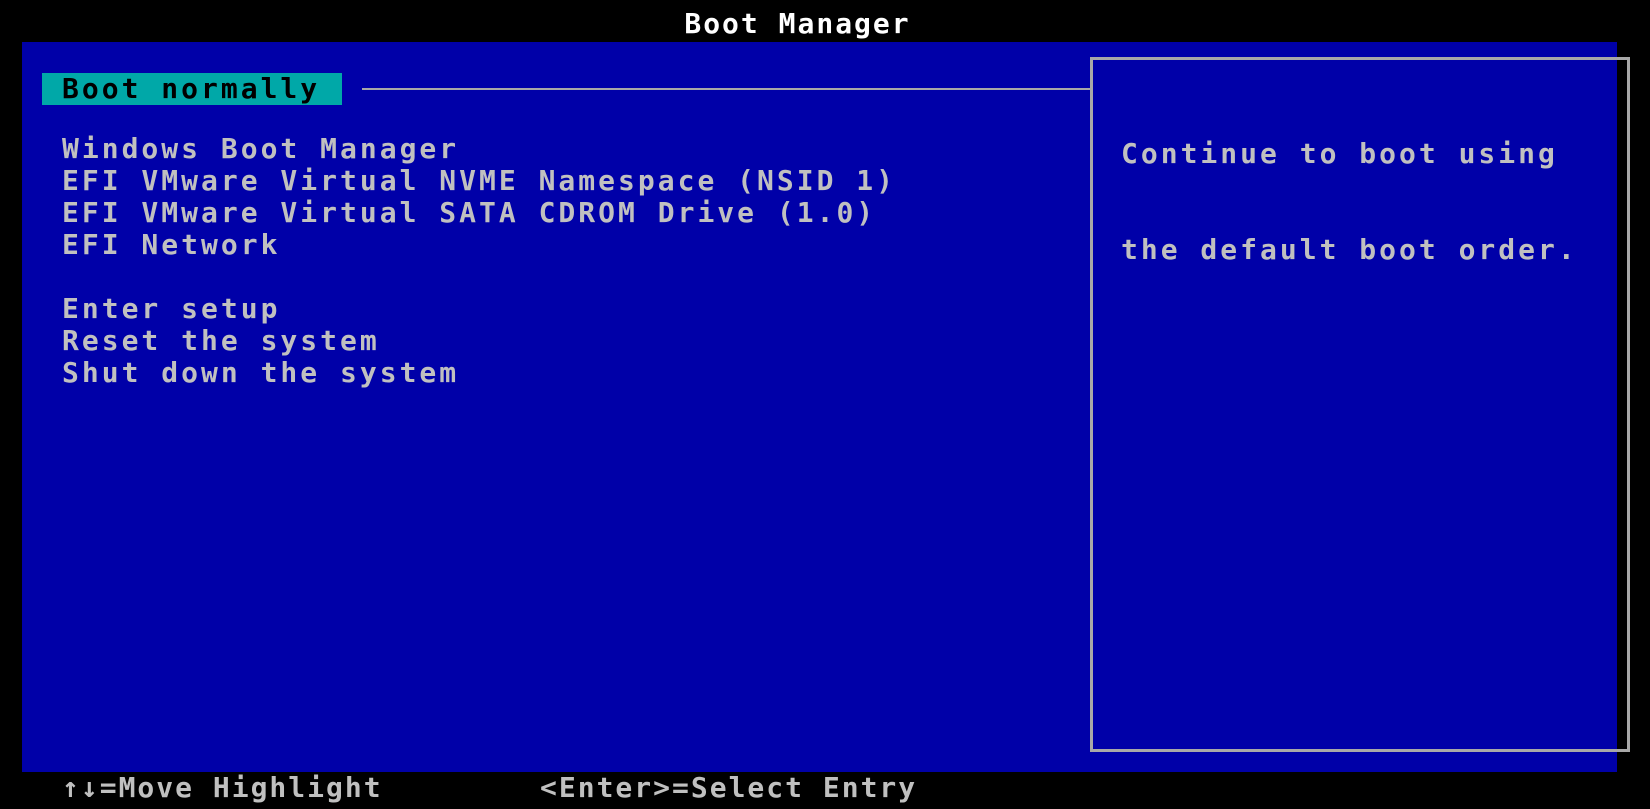 This screenshot has height=809, width=1650. Describe the element at coordinates (1349, 249) in the screenshot. I see `help-line: the default boot order.` at that location.